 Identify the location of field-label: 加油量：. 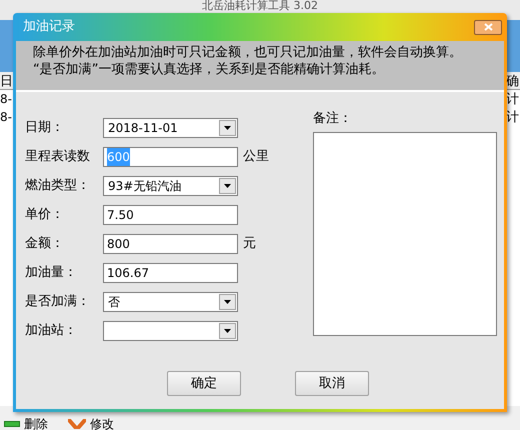
(51, 273).